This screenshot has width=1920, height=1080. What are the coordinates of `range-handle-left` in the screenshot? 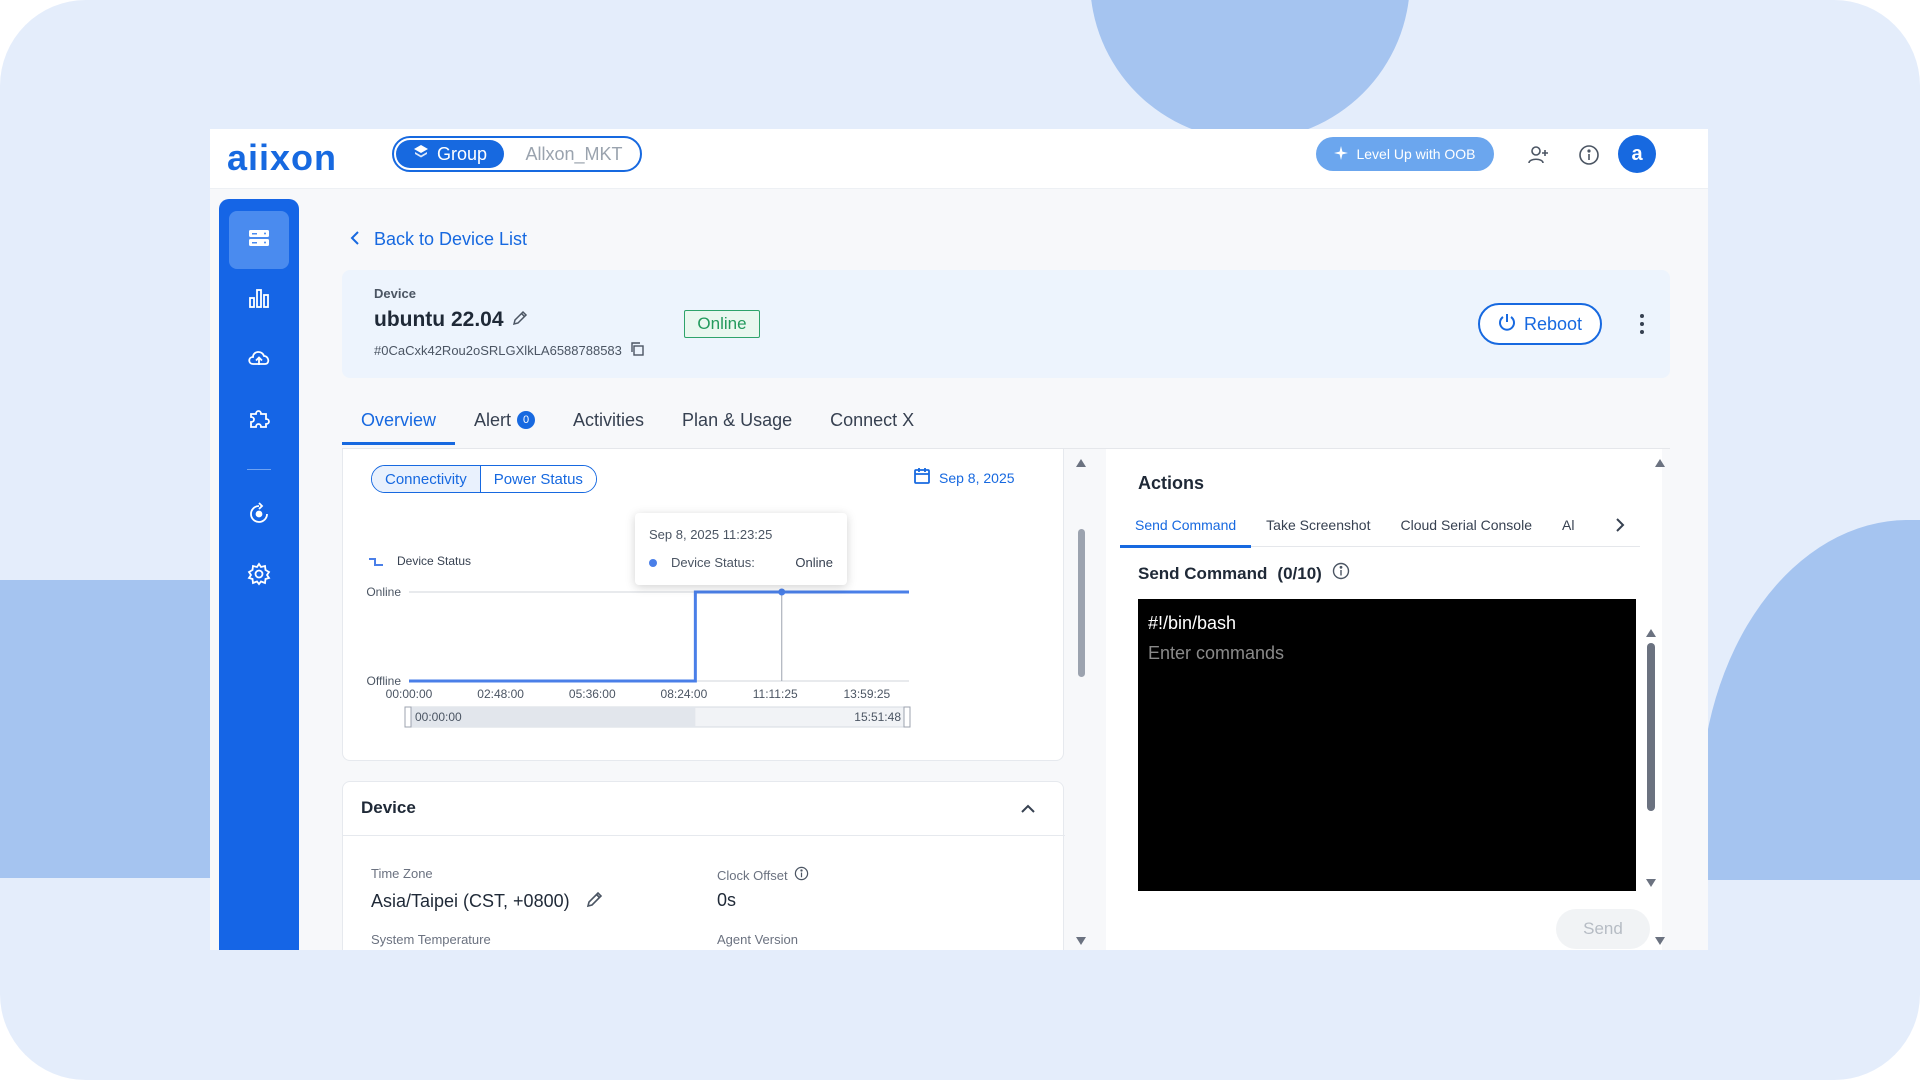 It's located at (408, 717).